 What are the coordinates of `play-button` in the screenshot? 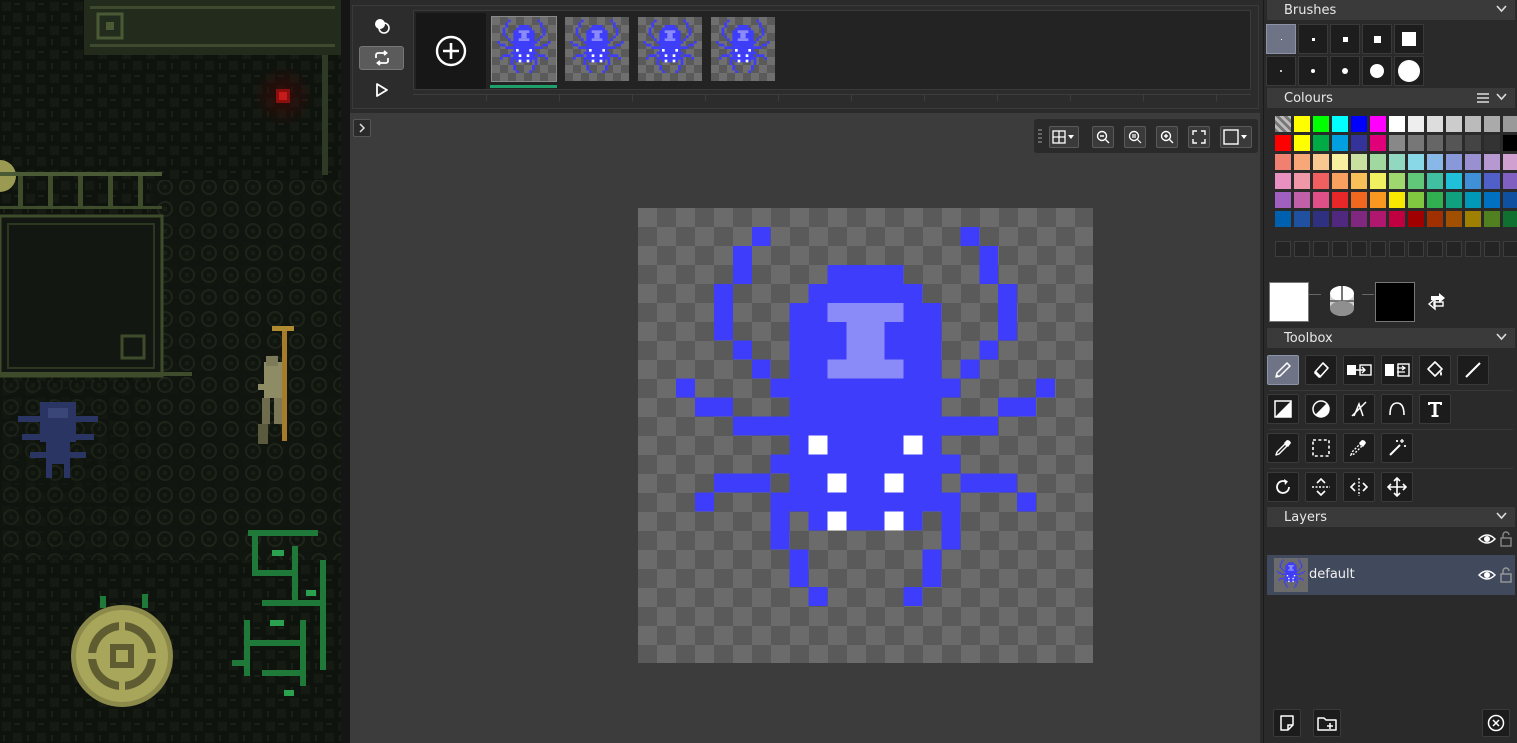 It's located at (381, 90).